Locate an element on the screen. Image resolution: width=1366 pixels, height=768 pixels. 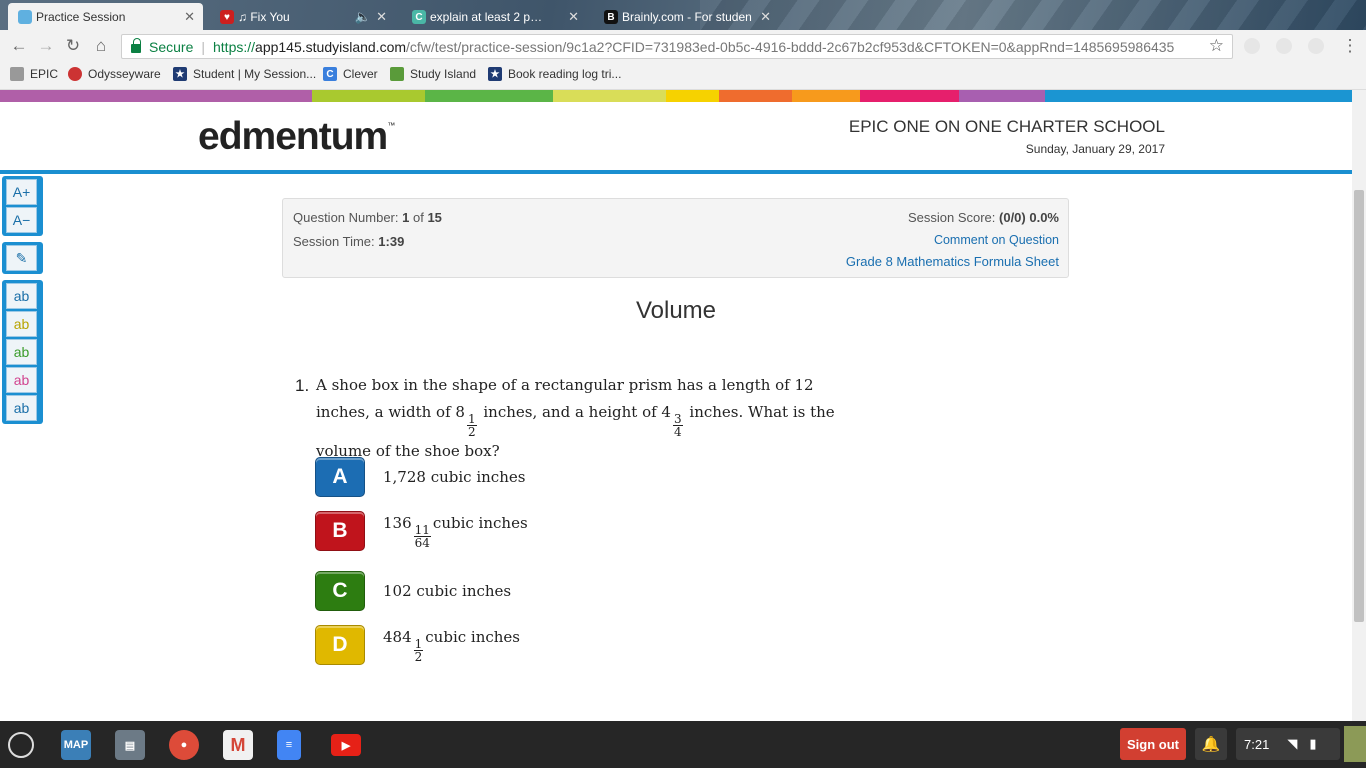
docs-app-icon: ≡ is located at coordinates (289, 745).